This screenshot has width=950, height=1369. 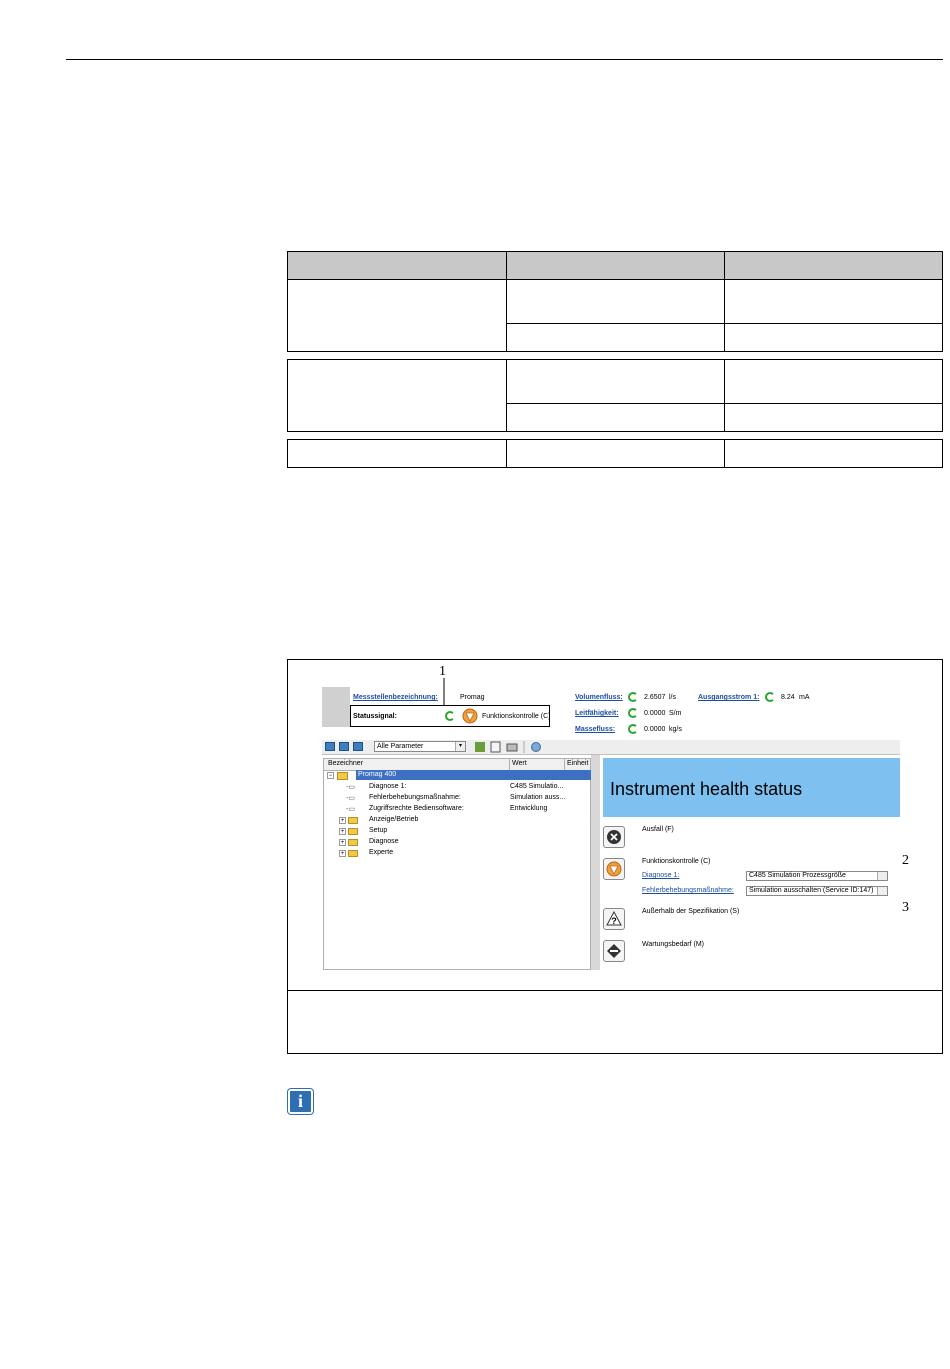 I want to click on tree-param-name: Zugriffsrechte Bediensoftware:, so click(x=416, y=808).